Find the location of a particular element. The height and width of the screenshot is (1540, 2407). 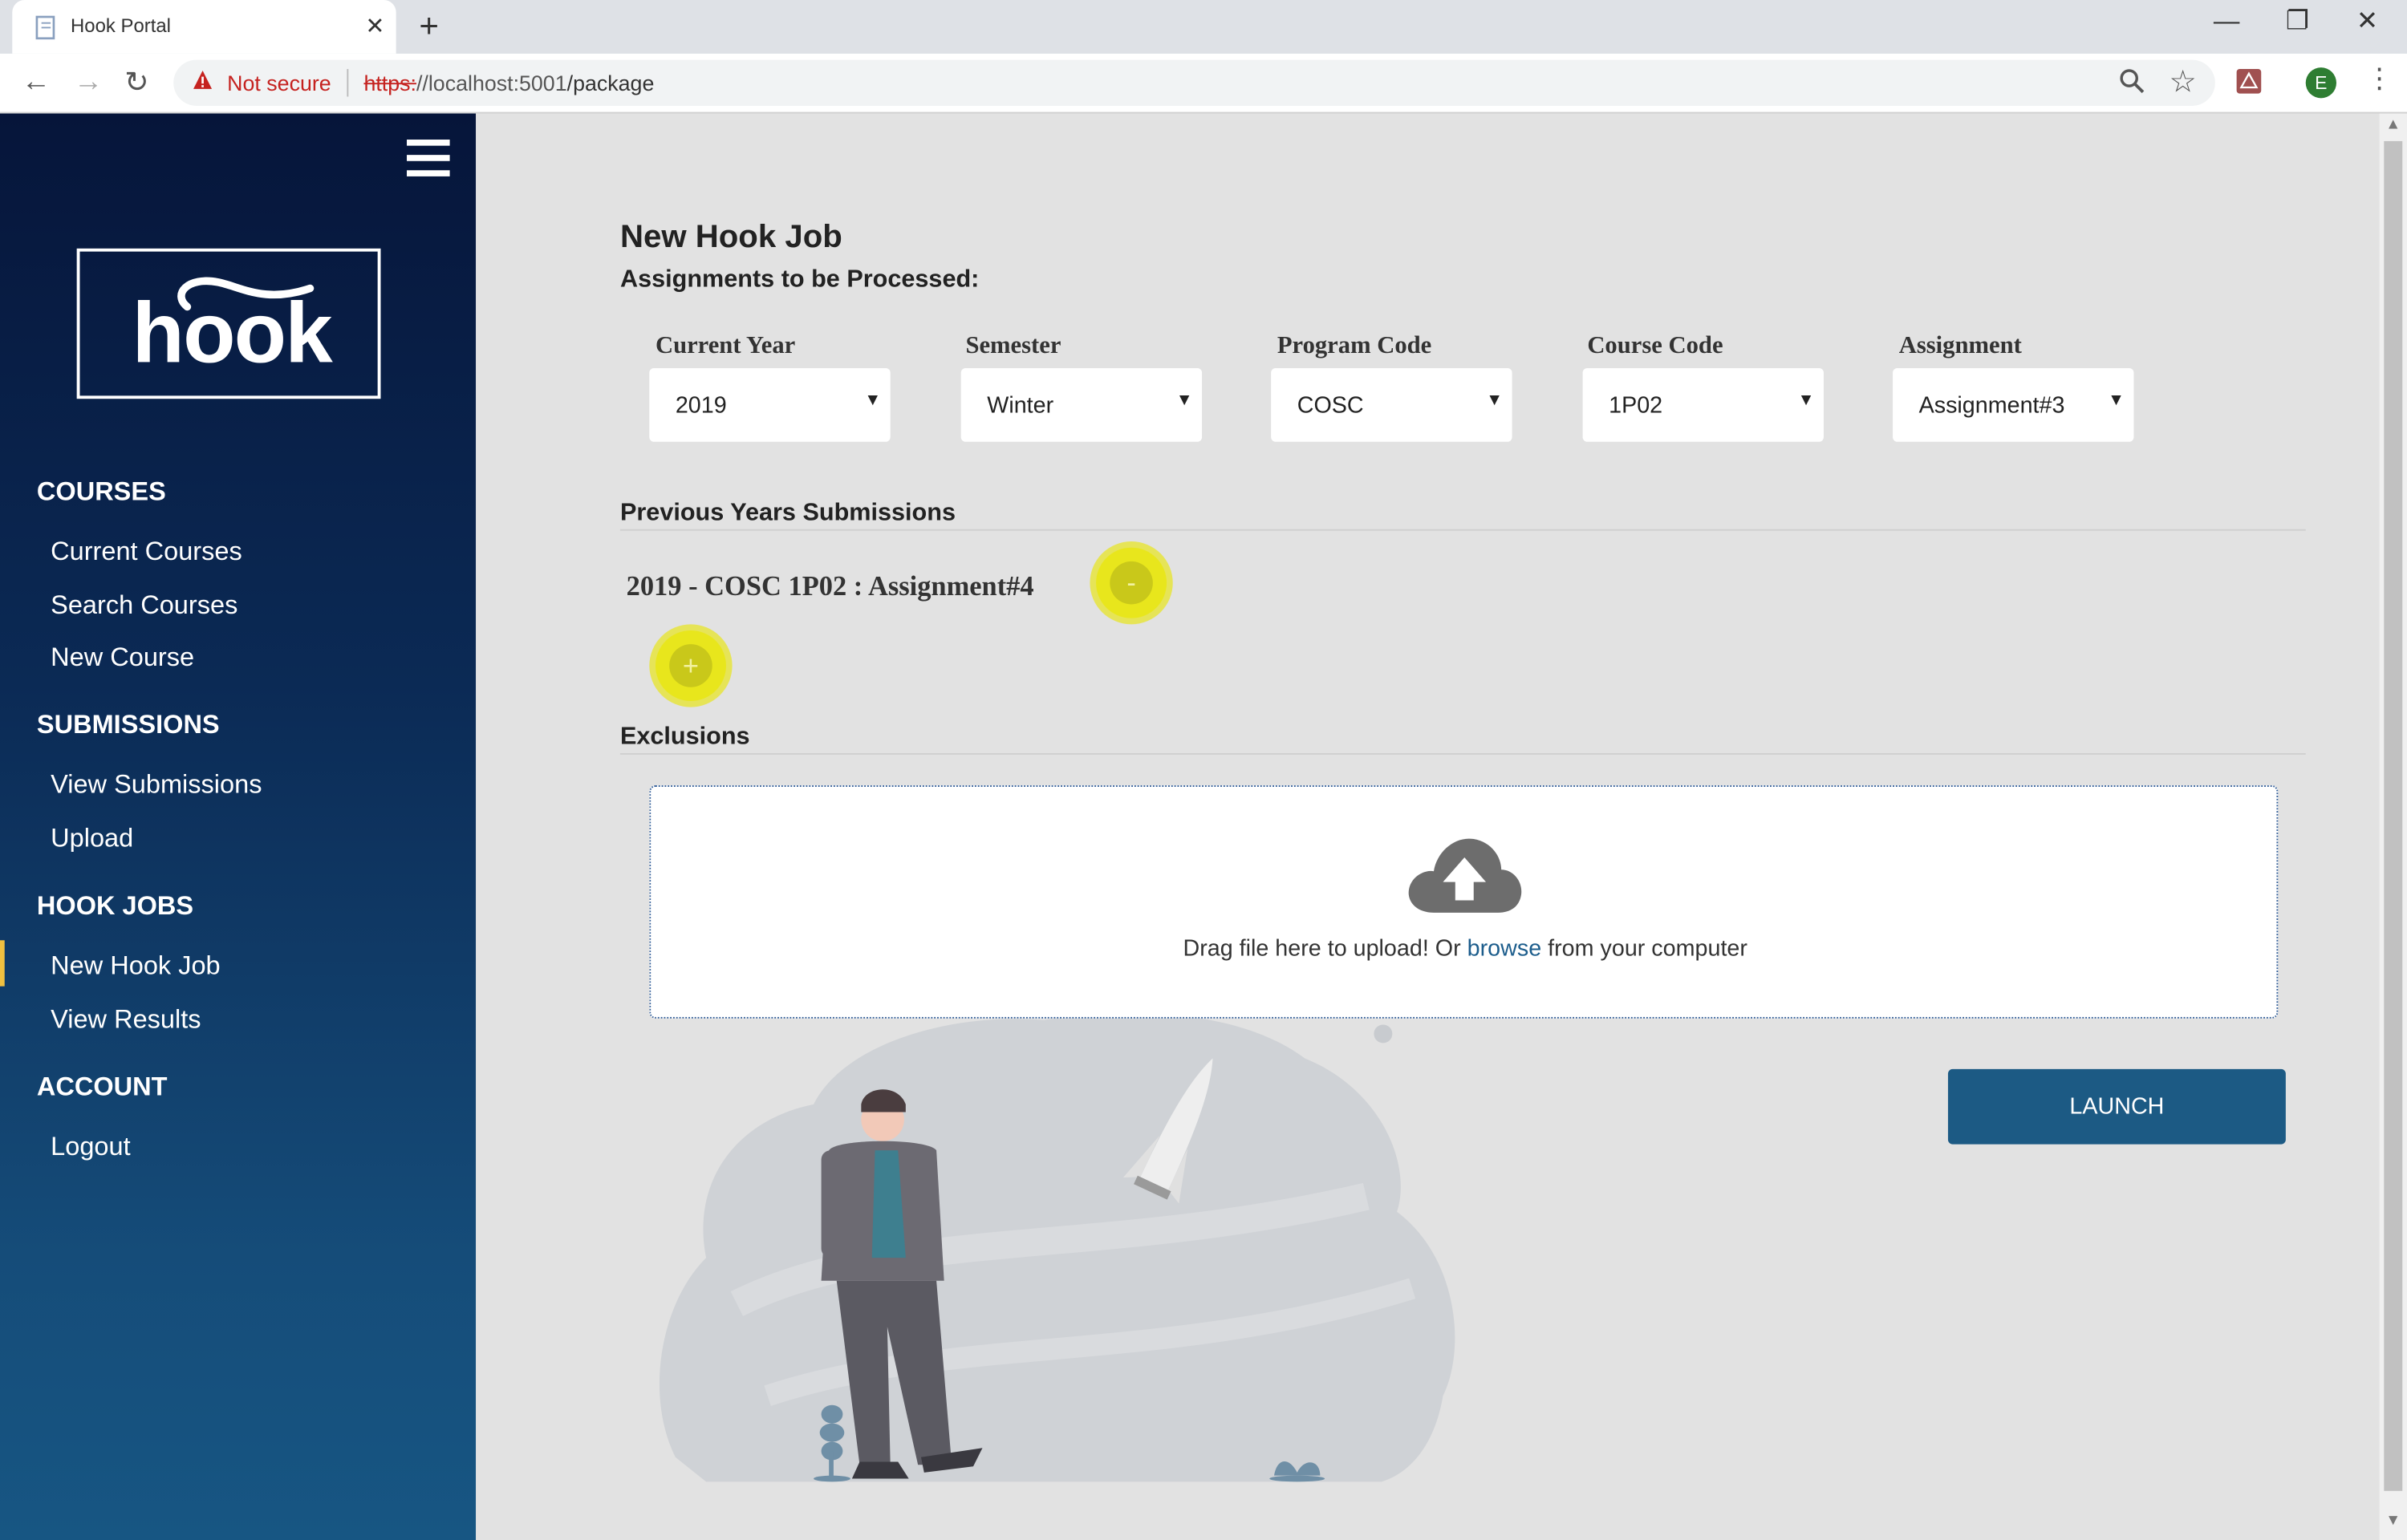

assignment-value: Assignment#3 is located at coordinates (1992, 405).